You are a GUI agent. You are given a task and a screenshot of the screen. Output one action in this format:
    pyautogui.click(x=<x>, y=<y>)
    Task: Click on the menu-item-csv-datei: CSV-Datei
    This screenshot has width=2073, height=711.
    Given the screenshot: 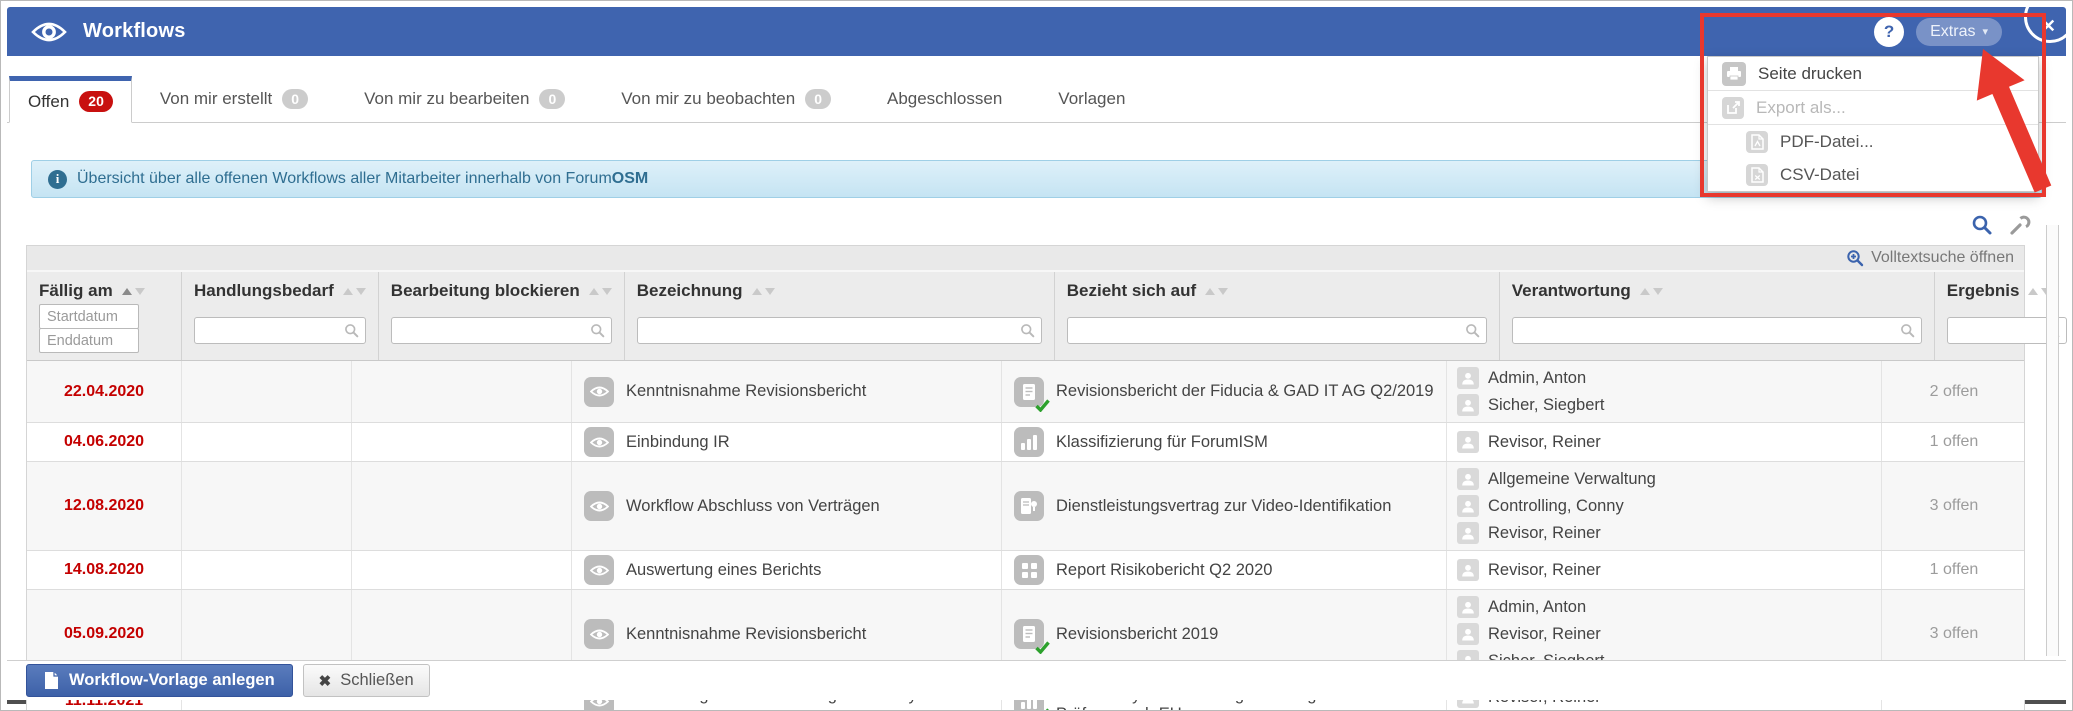 What is the action you would take?
    pyautogui.click(x=1873, y=174)
    